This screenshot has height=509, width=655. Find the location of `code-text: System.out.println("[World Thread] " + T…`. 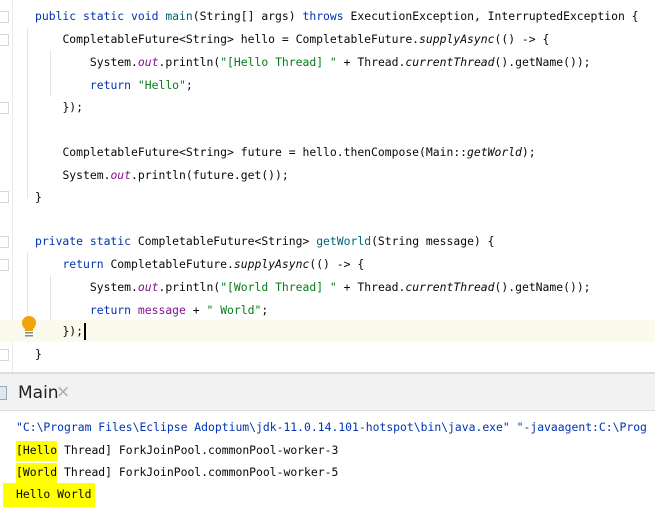

code-text: System.out.println("[World Thread] " + T… is located at coordinates (340, 287).